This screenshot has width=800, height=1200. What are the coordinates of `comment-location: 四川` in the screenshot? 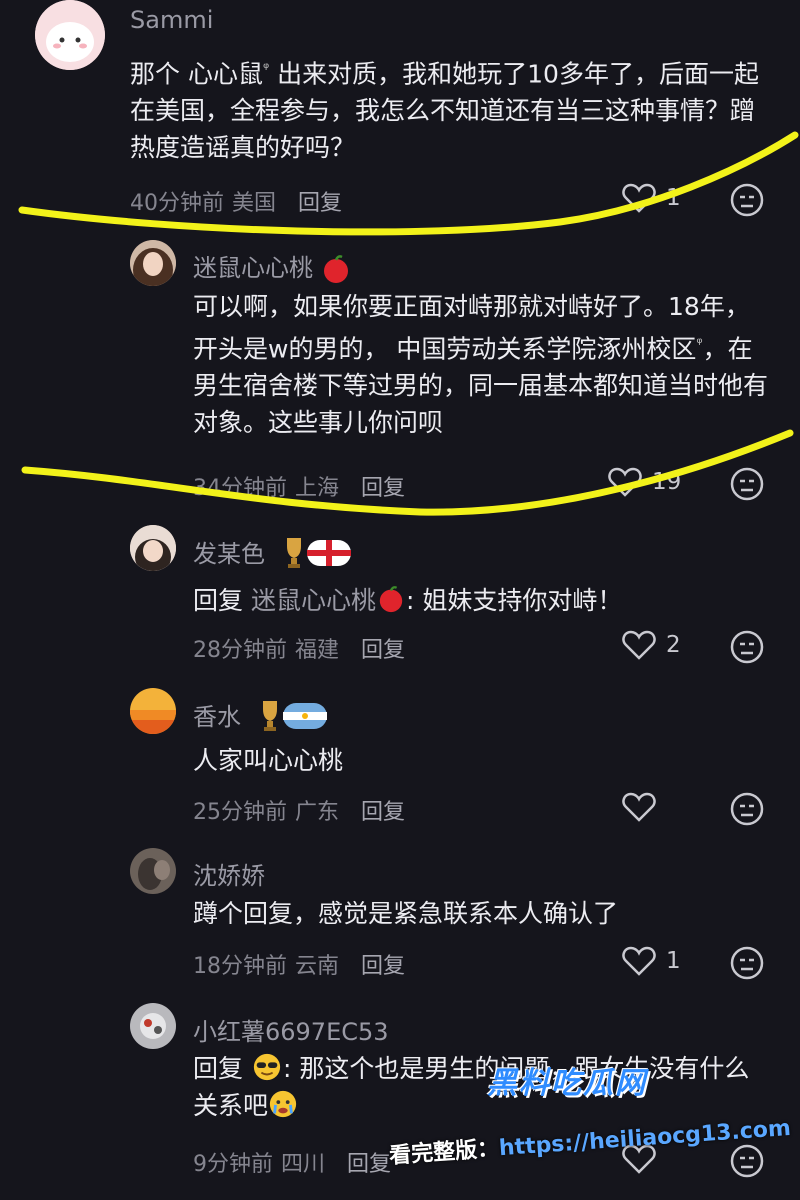 It's located at (303, 1164).